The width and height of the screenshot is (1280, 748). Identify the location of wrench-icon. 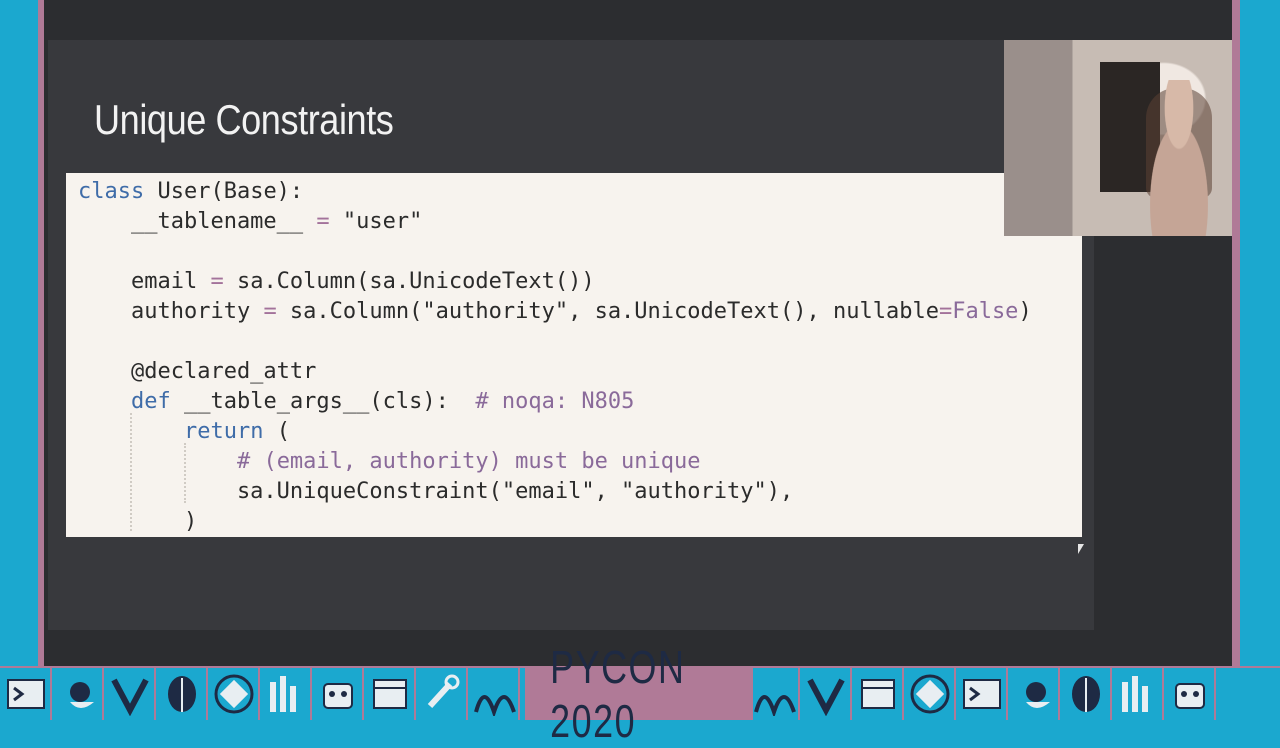
(442, 694).